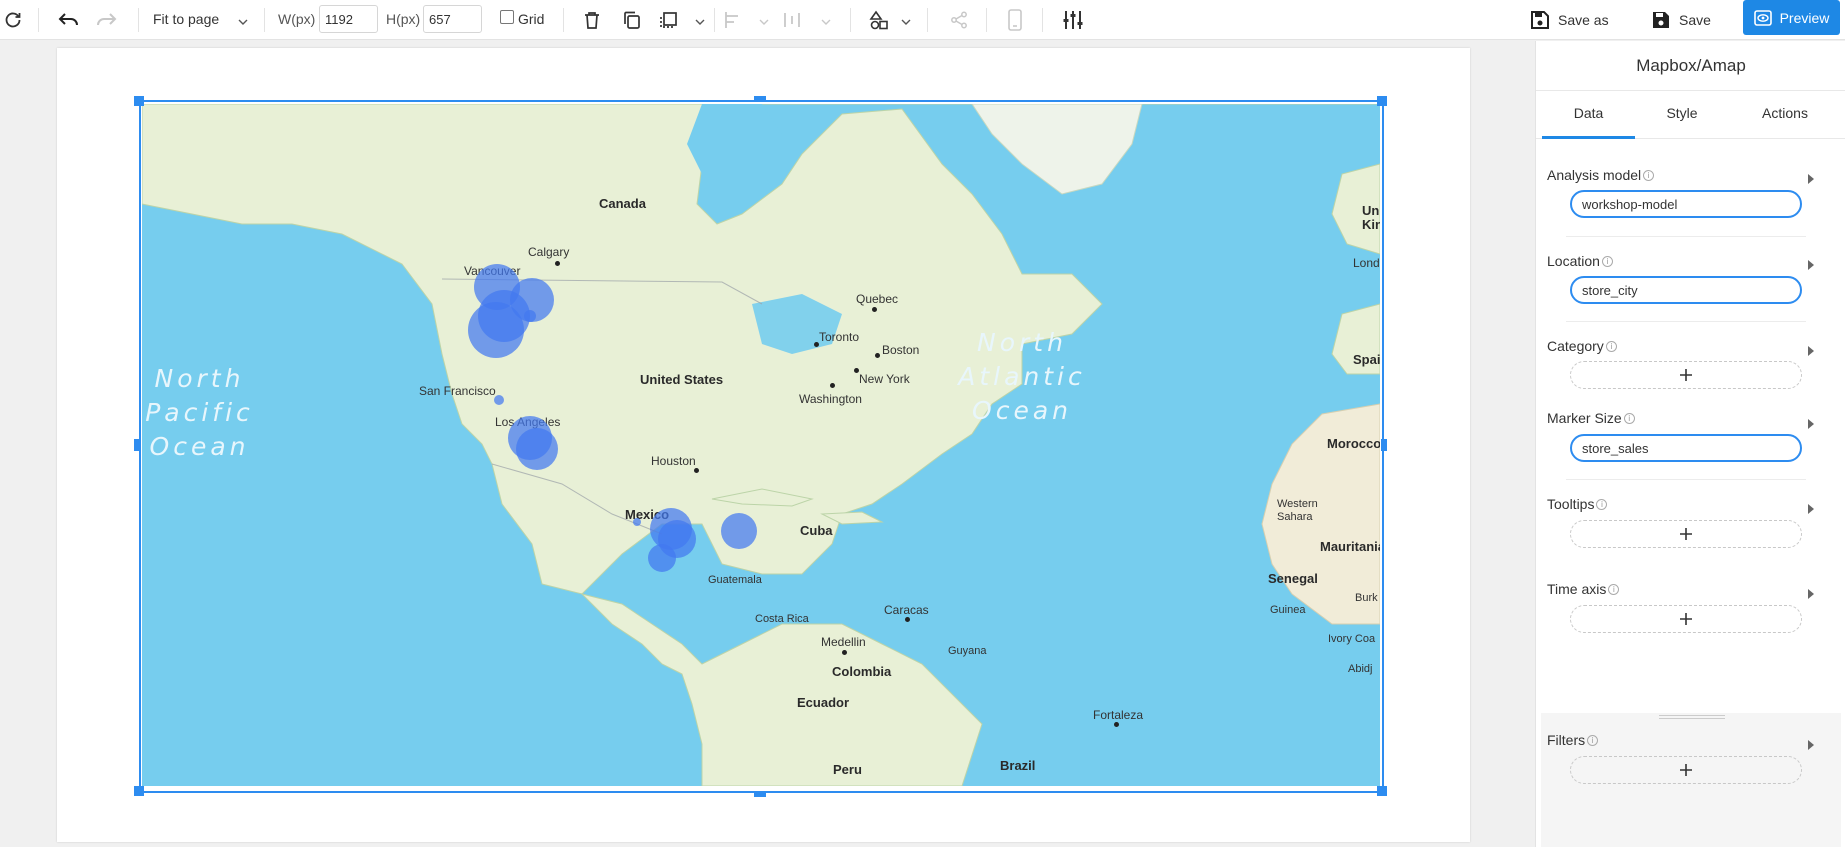 The height and width of the screenshot is (847, 1845). I want to click on redo-icon, so click(107, 20).